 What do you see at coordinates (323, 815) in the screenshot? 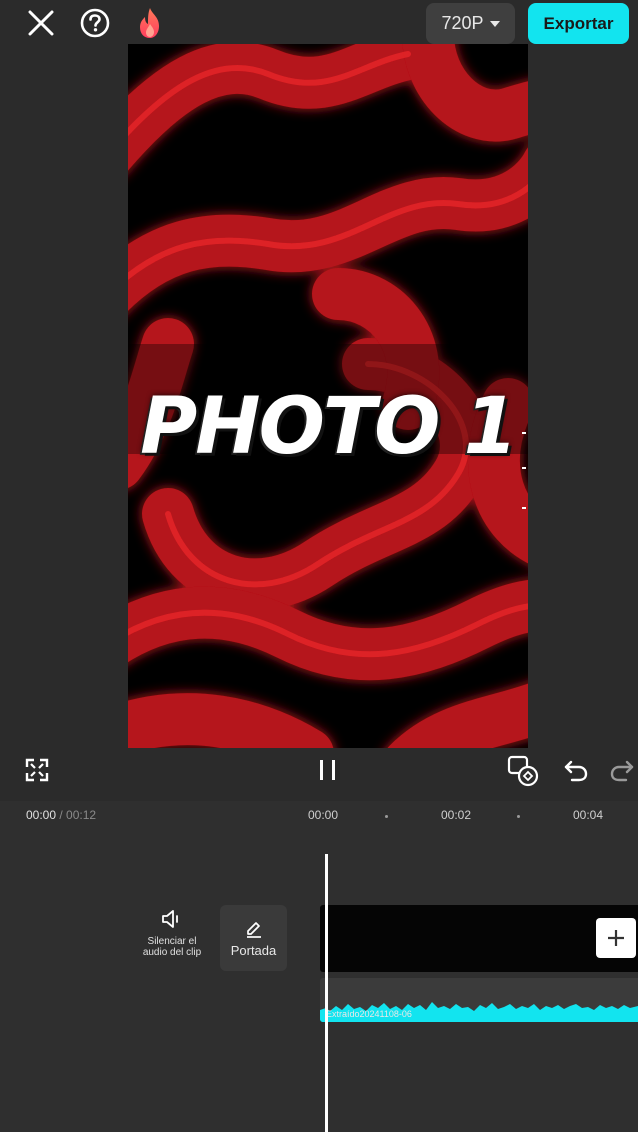
I see `ruler-label: 00:00` at bounding box center [323, 815].